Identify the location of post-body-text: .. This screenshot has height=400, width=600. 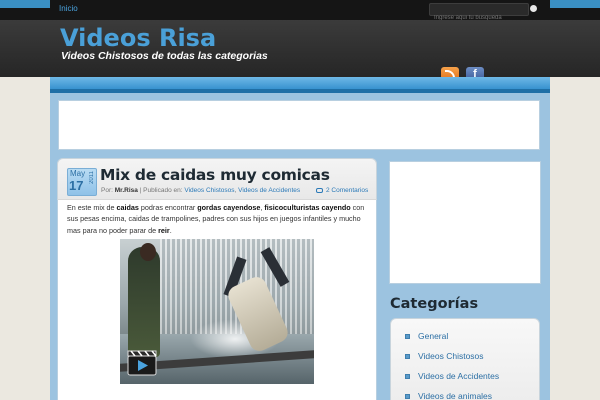
(170, 230).